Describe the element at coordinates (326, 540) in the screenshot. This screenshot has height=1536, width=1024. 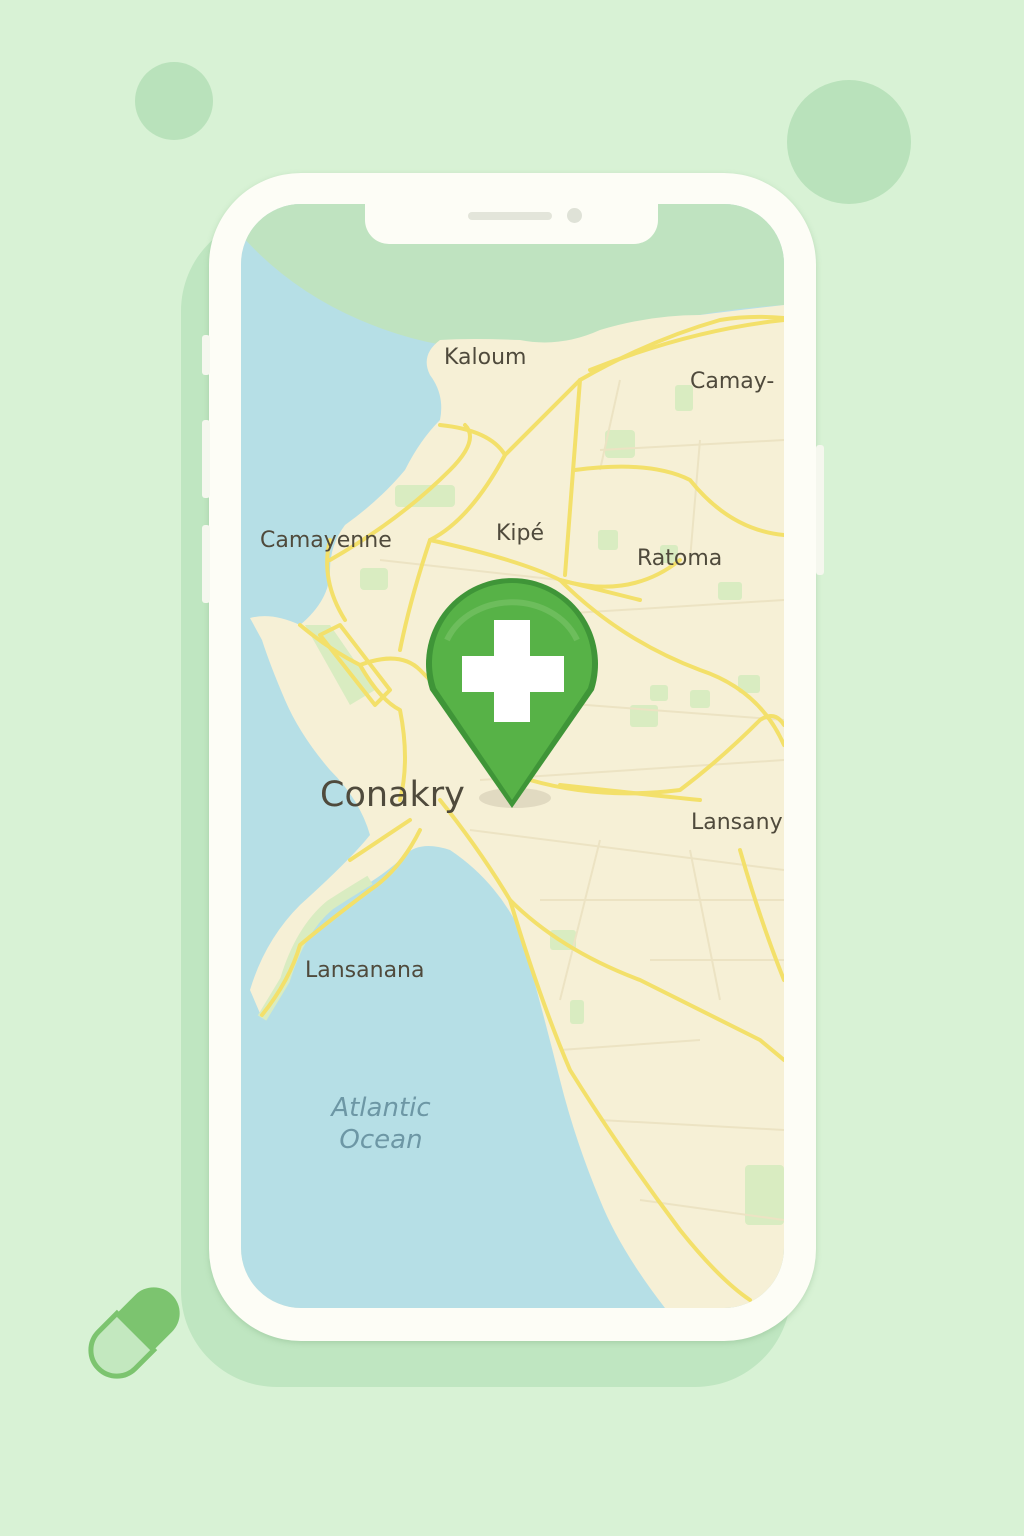
I see `label-camayenne: Camayenne` at that location.